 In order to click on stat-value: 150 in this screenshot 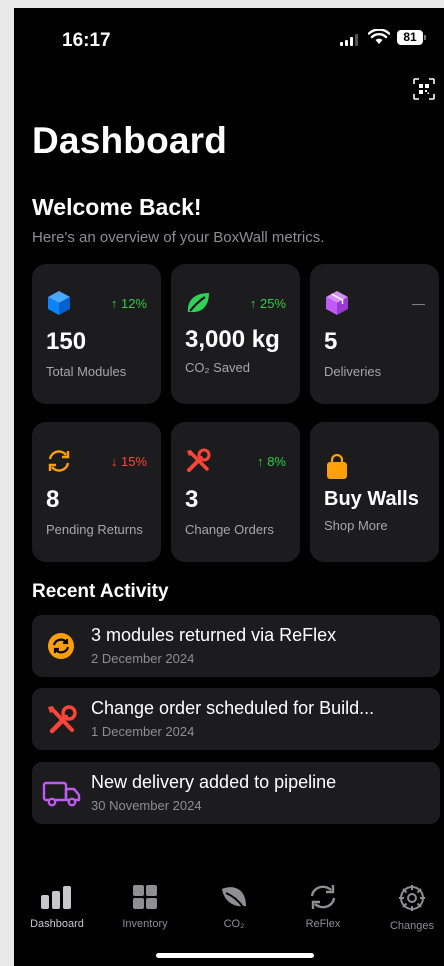, I will do `click(66, 341)`.